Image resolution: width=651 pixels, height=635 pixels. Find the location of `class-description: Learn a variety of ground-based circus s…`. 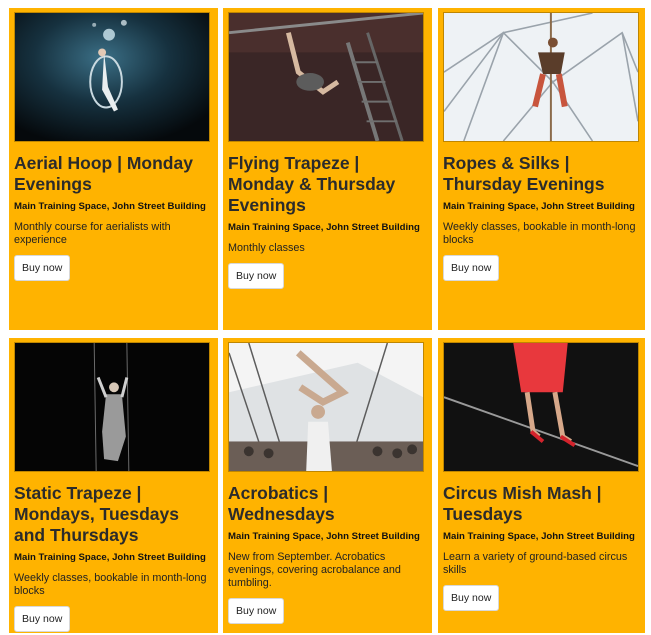

class-description: Learn a variety of ground-based circus s… is located at coordinates (535, 563).